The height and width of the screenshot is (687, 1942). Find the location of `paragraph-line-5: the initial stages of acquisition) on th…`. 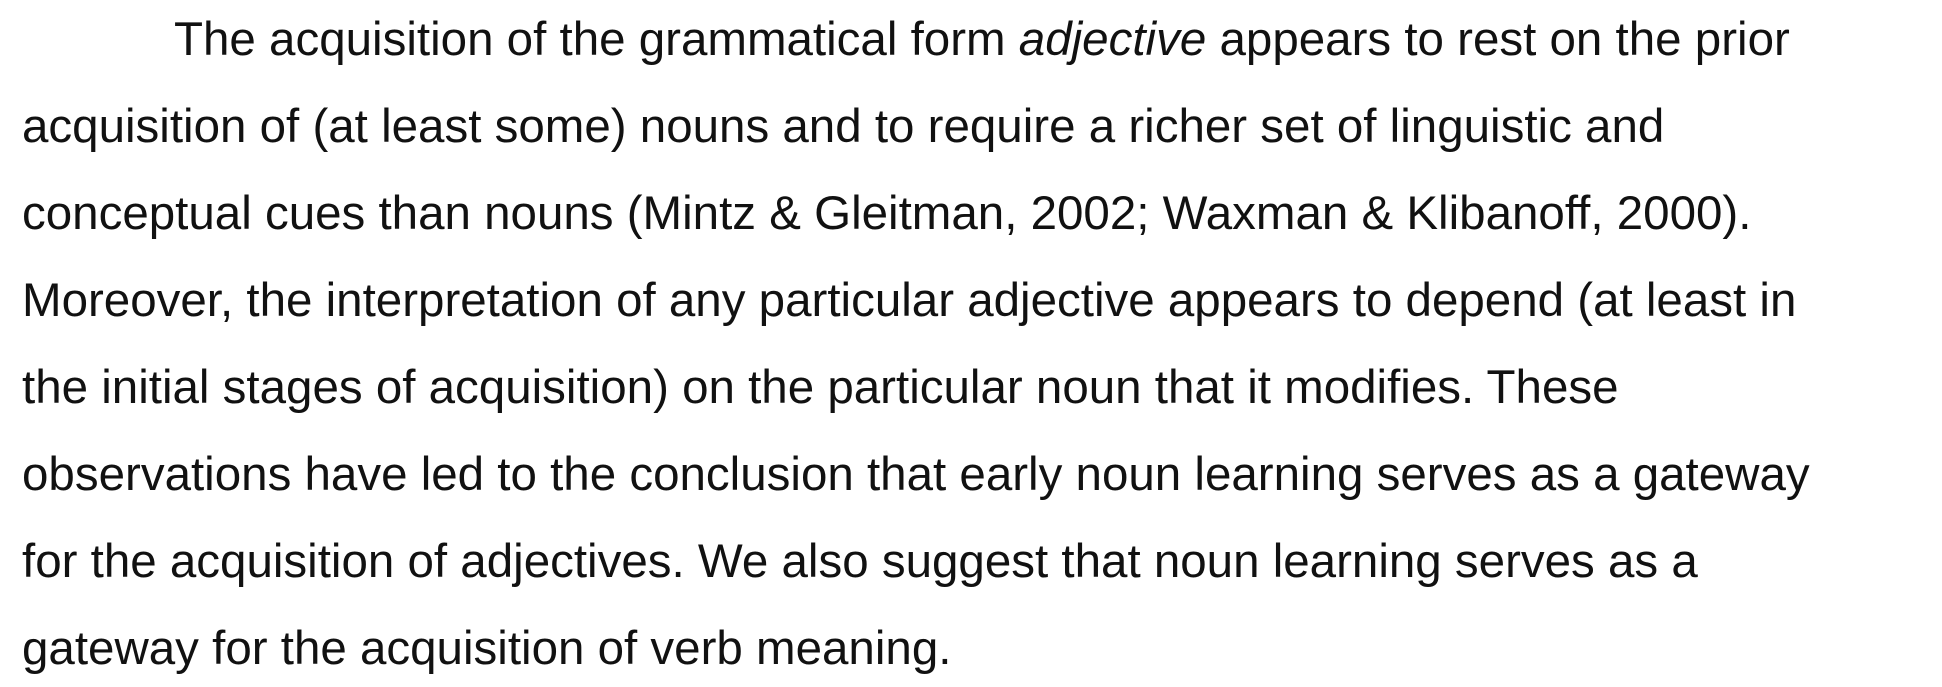

paragraph-line-5: the initial stages of acquisition) on th… is located at coordinates (820, 387).